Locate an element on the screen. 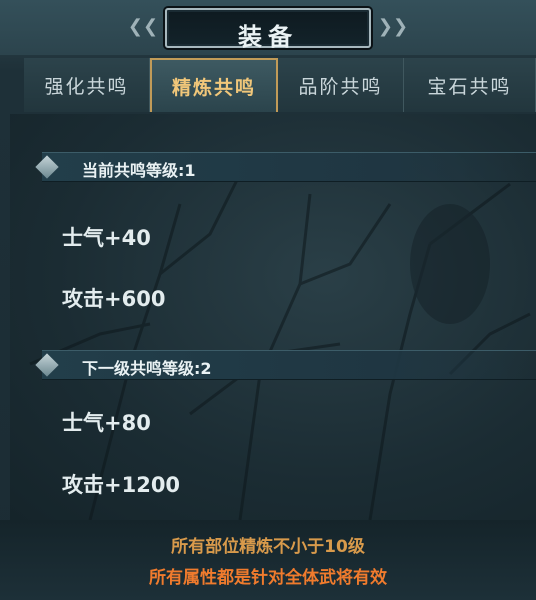 This screenshot has width=536, height=600. tab-bar: 强化共鸣 精炼共鸣 品阶共鸣 宝石共鸣 is located at coordinates (280, 85).